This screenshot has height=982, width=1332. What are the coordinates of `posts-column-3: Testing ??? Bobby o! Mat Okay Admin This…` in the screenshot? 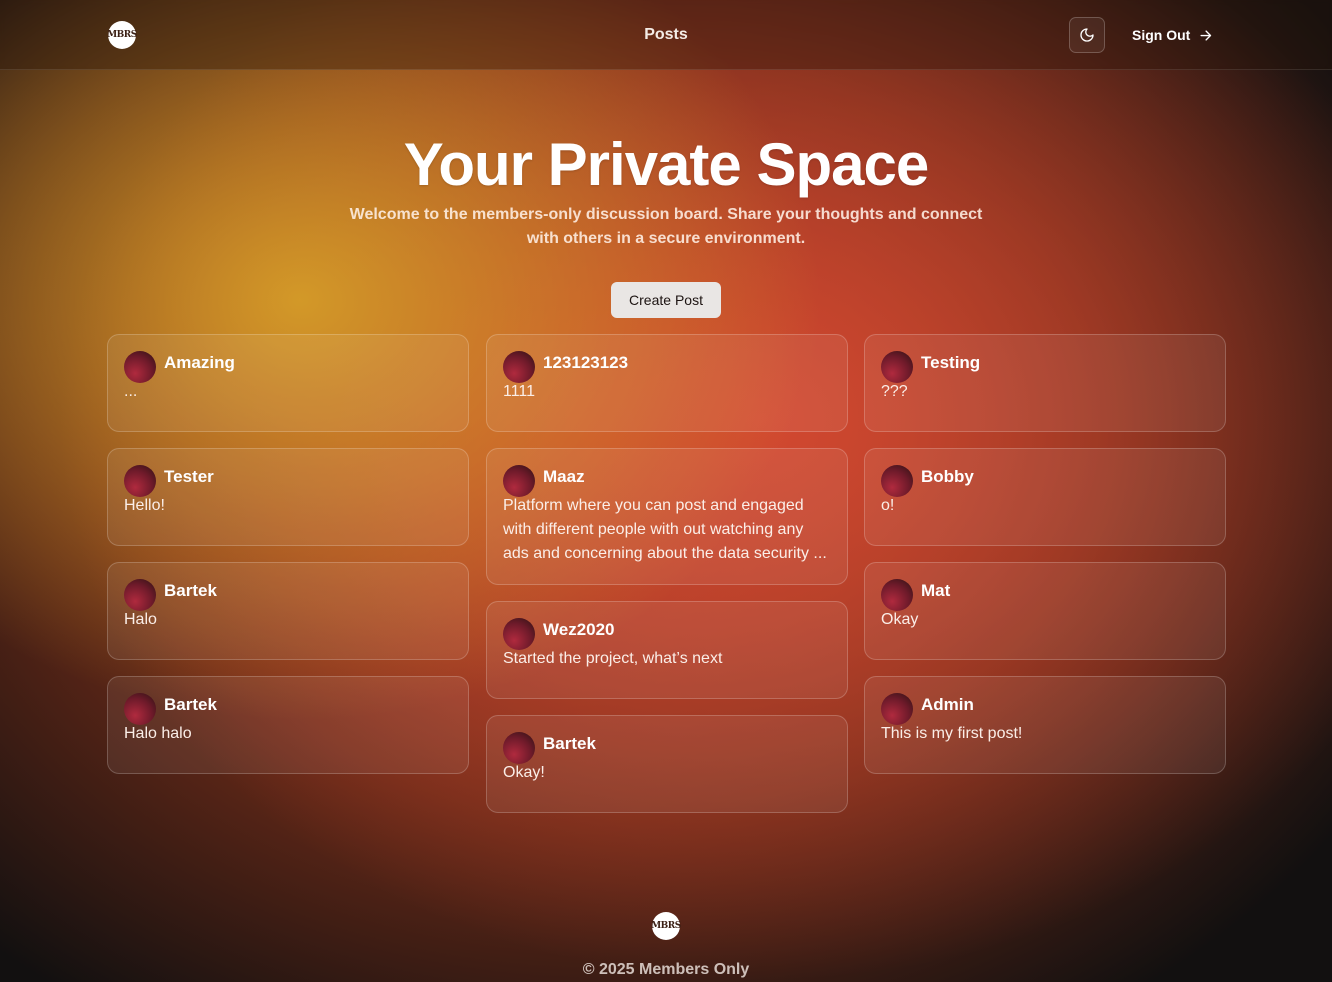 It's located at (1045, 554).